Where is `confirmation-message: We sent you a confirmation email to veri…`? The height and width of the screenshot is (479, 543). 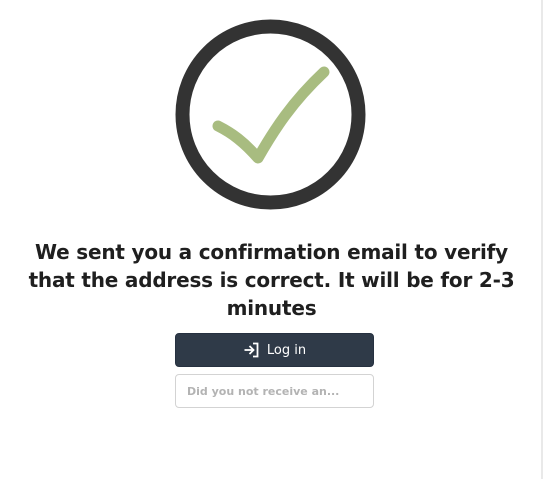
confirmation-message: We sent you a confirmation email to veri… is located at coordinates (271, 280).